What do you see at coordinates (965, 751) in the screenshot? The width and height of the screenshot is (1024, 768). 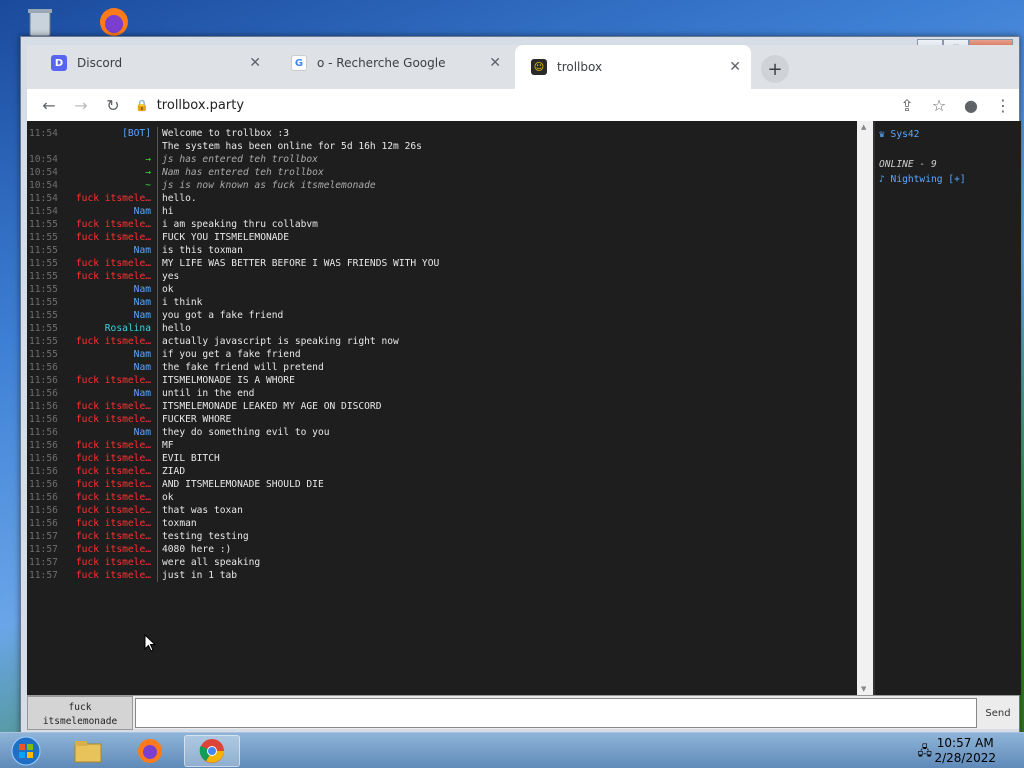 I see `clock: 10:57 AM 2/28/2022` at bounding box center [965, 751].